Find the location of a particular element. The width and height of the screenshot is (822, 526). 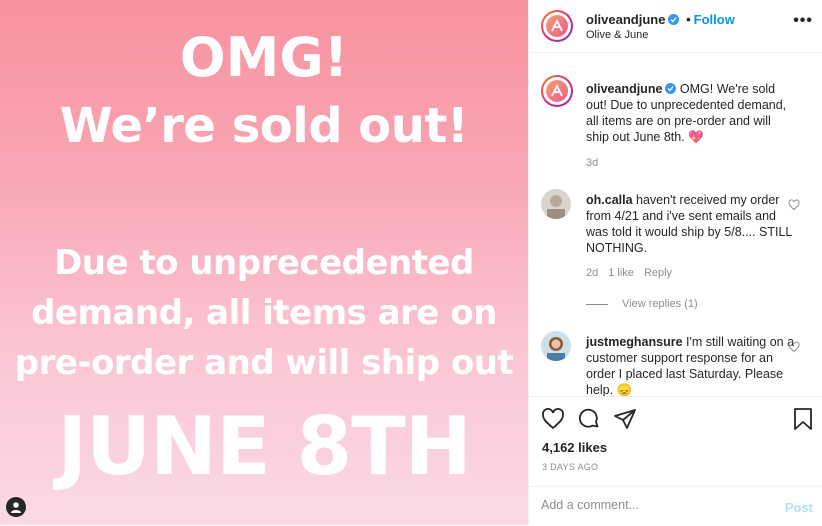

reply-button: Reply is located at coordinates (658, 273).